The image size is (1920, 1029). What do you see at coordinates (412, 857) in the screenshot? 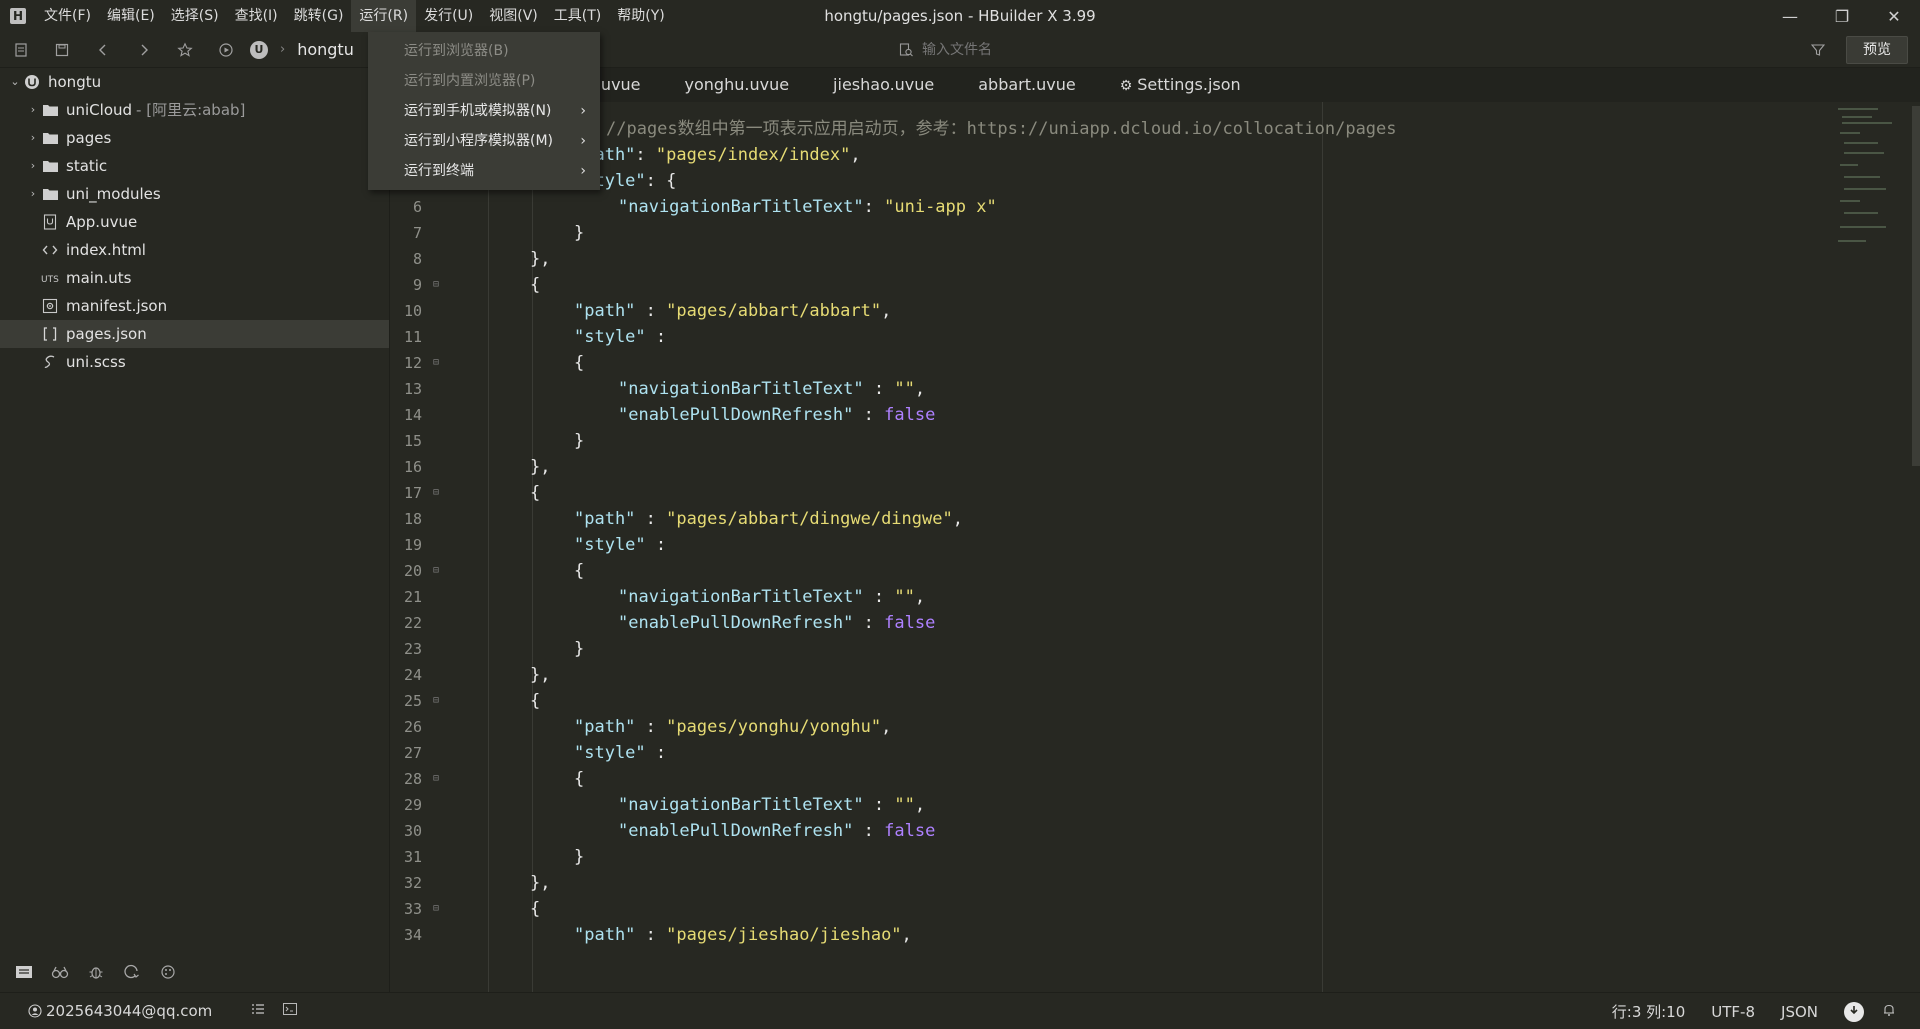
I see `line-number: 31` at bounding box center [412, 857].